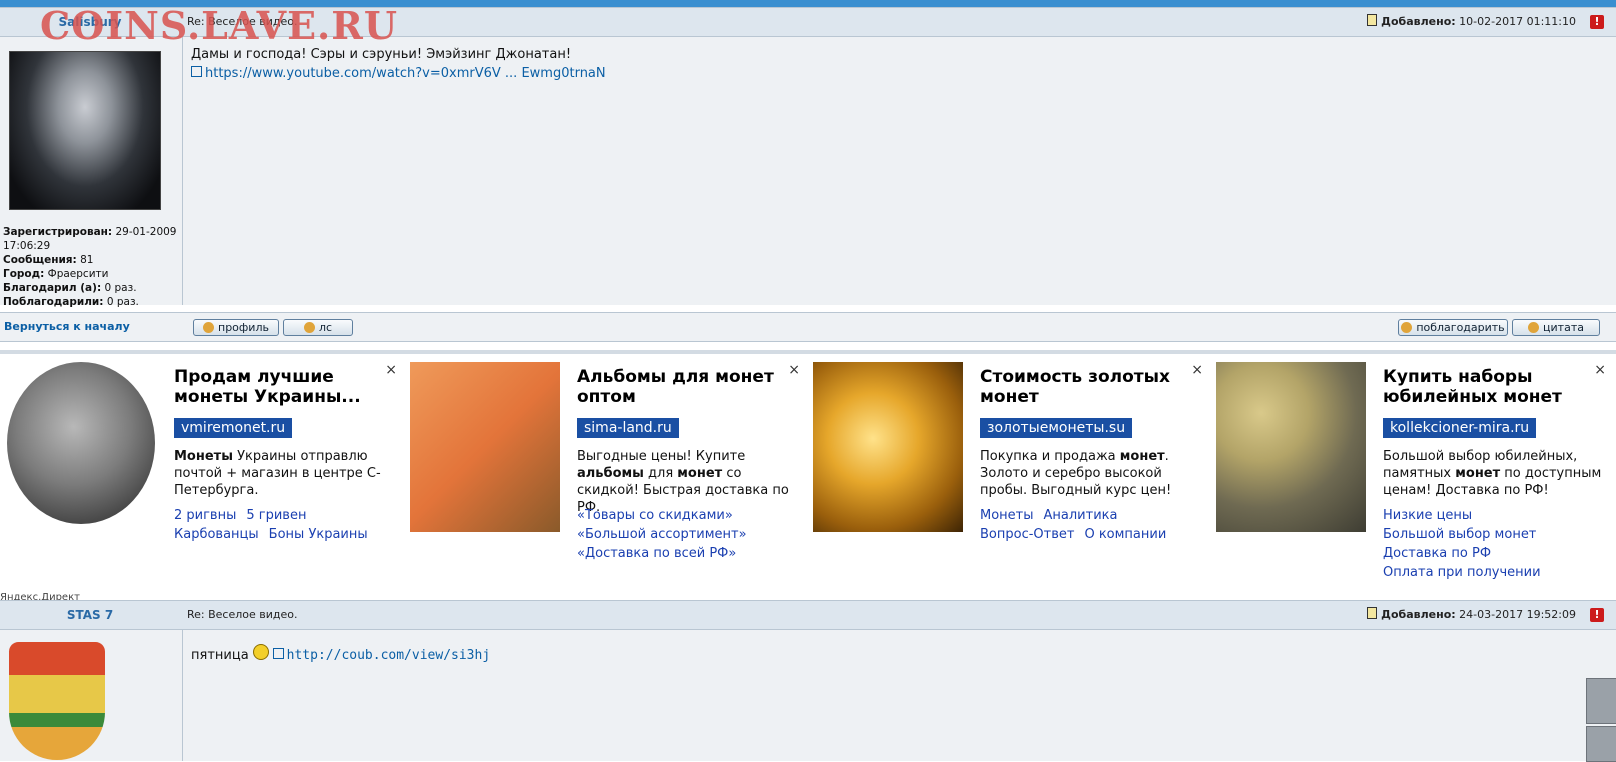  What do you see at coordinates (233, 428) in the screenshot?
I see `ad-domain: vmiremonet.ru` at bounding box center [233, 428].